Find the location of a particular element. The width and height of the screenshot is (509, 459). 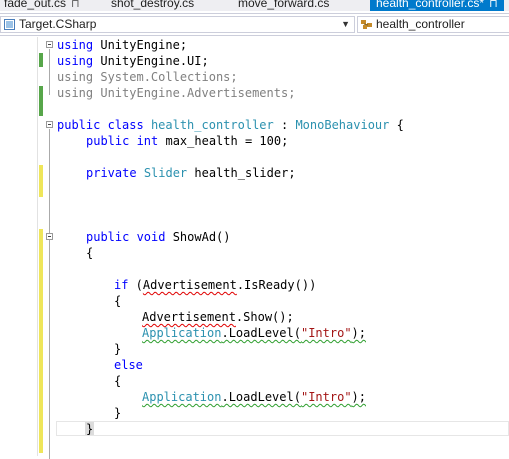

tab-label: shot_destroy.cs is located at coordinates (153, 5).